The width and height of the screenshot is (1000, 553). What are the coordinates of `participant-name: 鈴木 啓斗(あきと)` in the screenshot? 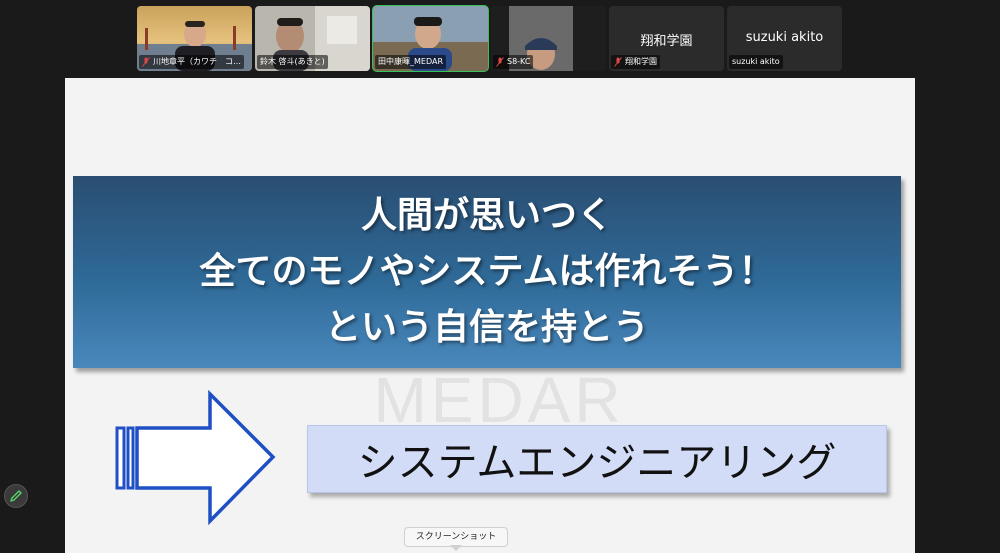 It's located at (292, 61).